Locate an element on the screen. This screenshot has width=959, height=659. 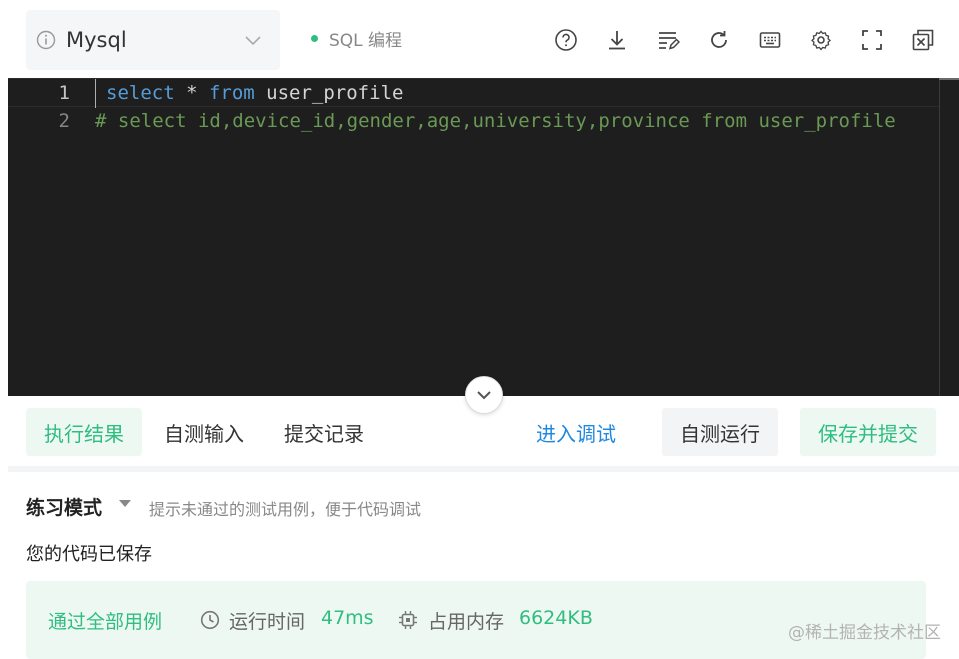
tab-result: 执行结果 is located at coordinates (84, 432).